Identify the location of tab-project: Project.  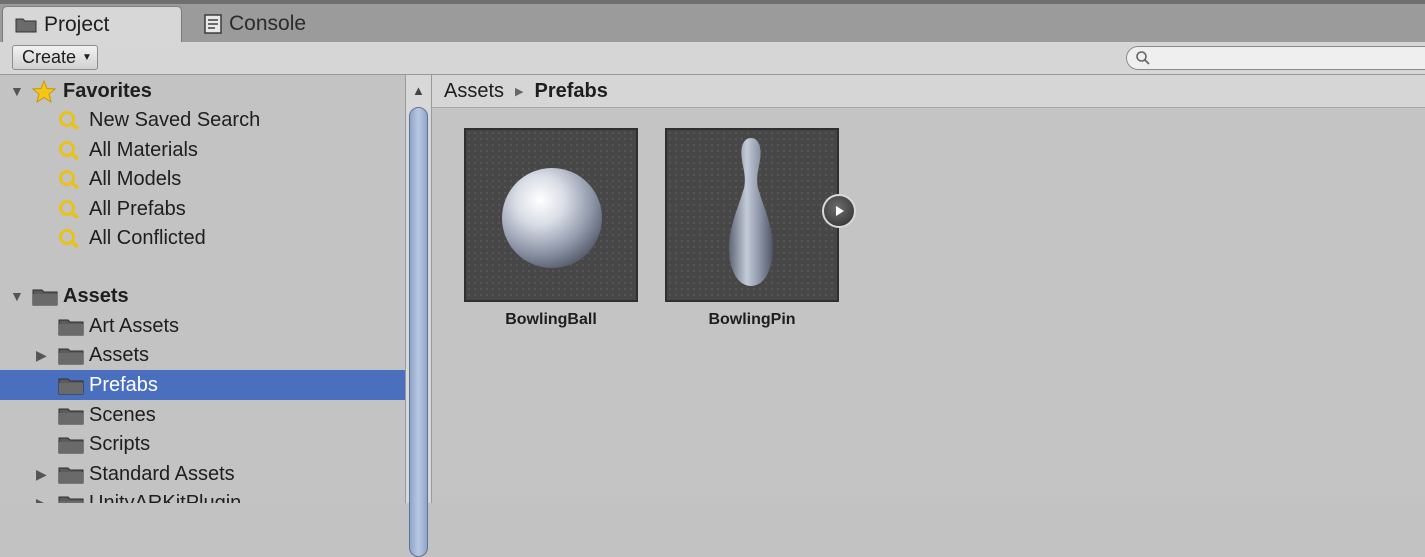
(92, 24).